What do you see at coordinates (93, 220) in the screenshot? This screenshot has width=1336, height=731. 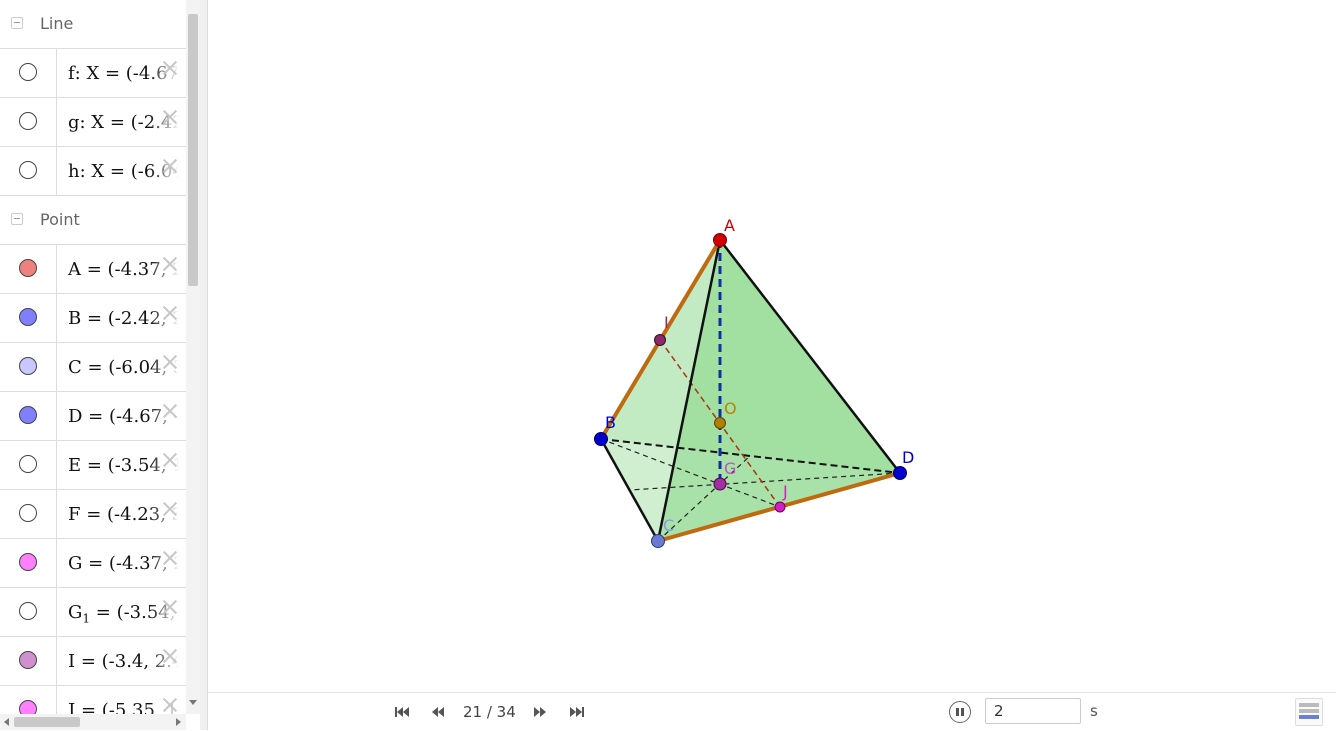 I see `group-header-point: Point` at bounding box center [93, 220].